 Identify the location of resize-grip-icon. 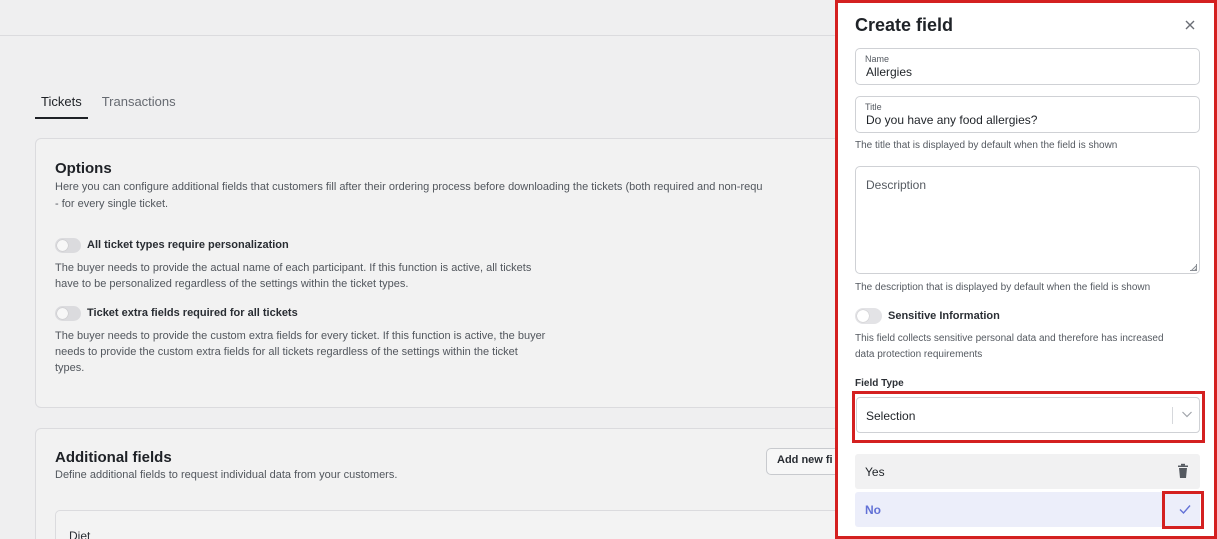
(1193, 267).